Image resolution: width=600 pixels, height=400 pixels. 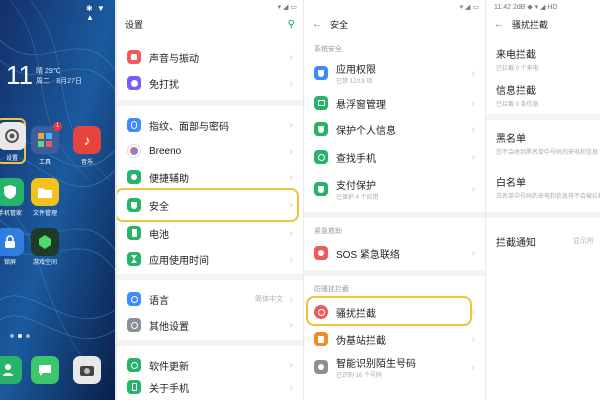 I want to click on block-item-whitelist: 白名单 白名单中号码的来电和信息将不会被拦截, so click(x=543, y=187).